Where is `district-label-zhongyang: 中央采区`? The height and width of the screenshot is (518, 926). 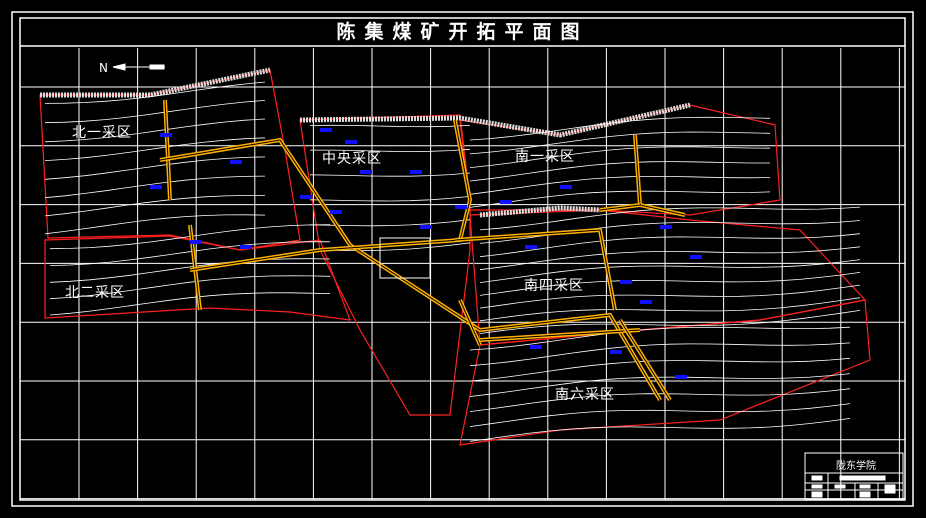
district-label-zhongyang: 中央采区 is located at coordinates (352, 159).